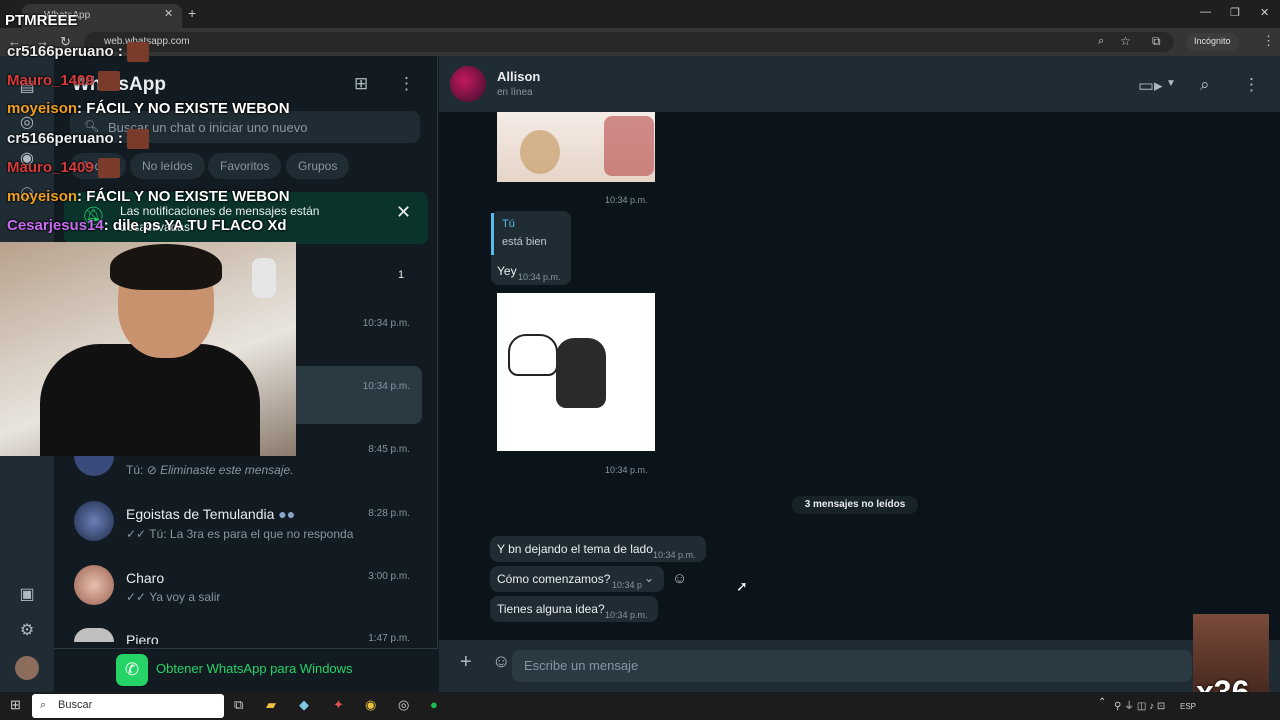 The height and width of the screenshot is (720, 1280). I want to click on tray-icons: ⚲ ⏚ ◫ ♪ ⊡, so click(1139, 704).